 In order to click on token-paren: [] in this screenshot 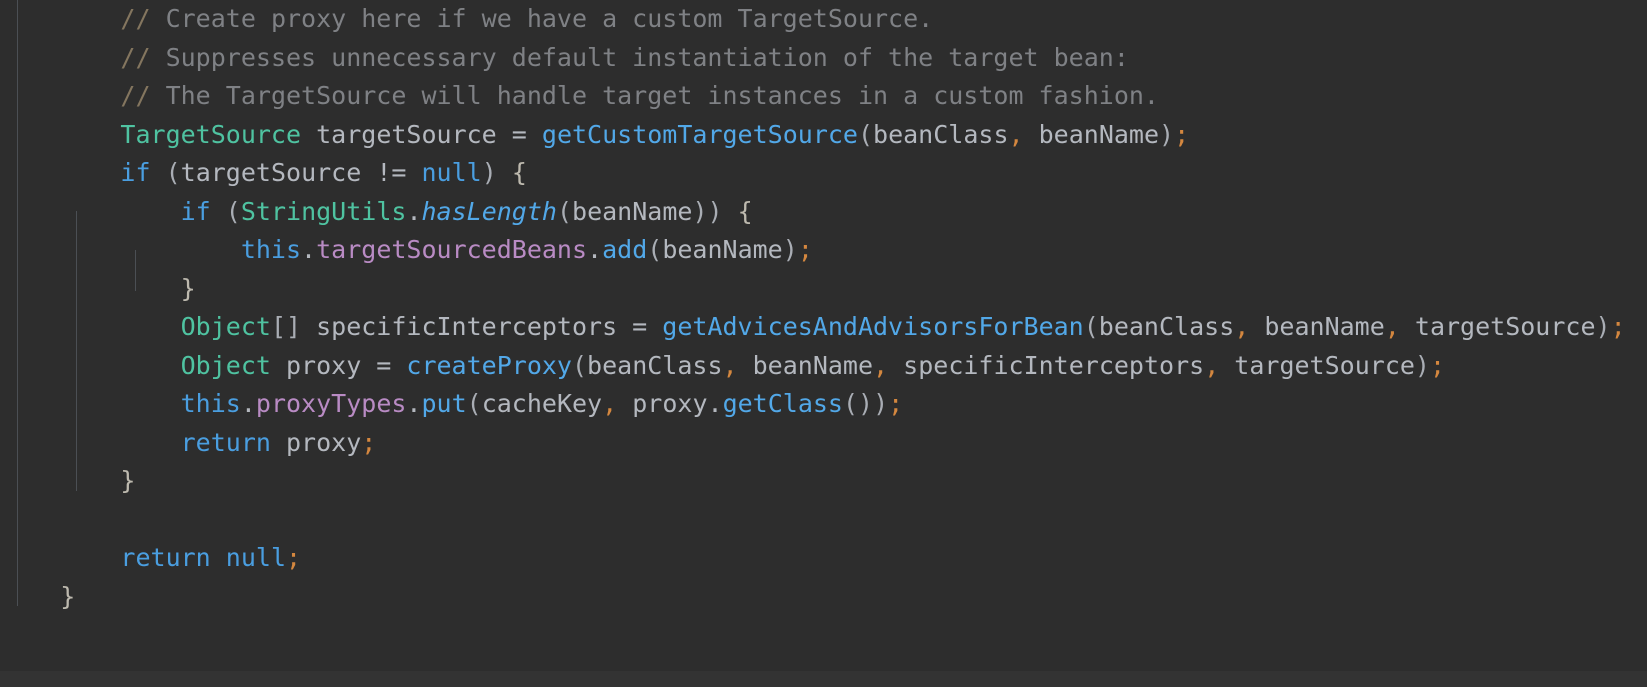, I will do `click(286, 326)`.